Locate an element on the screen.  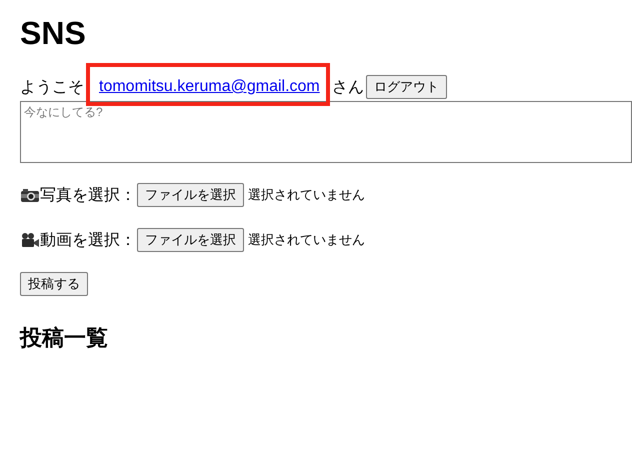
file-label: 動画を選択： is located at coordinates (88, 240).